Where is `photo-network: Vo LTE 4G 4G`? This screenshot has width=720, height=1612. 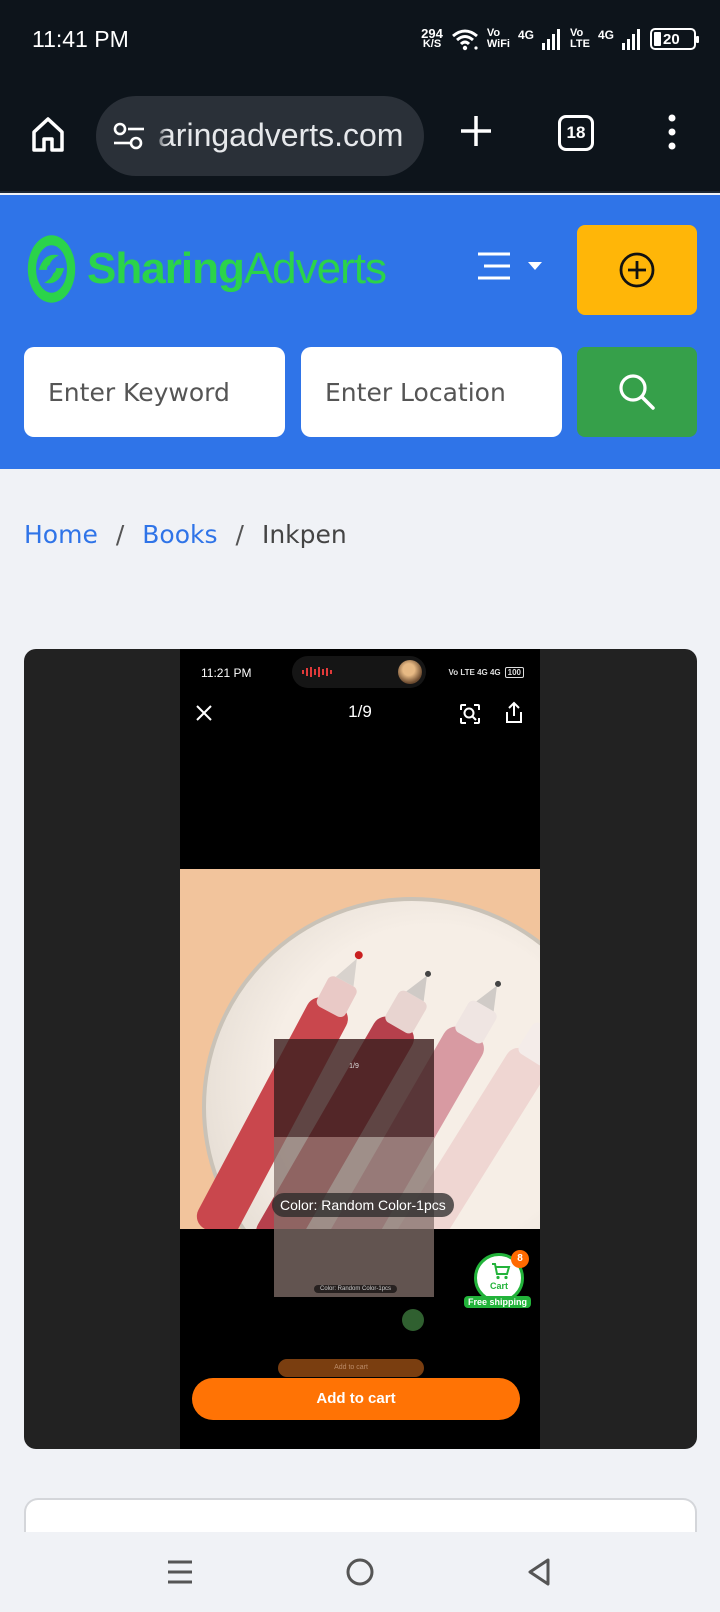 photo-network: Vo LTE 4G 4G is located at coordinates (474, 672).